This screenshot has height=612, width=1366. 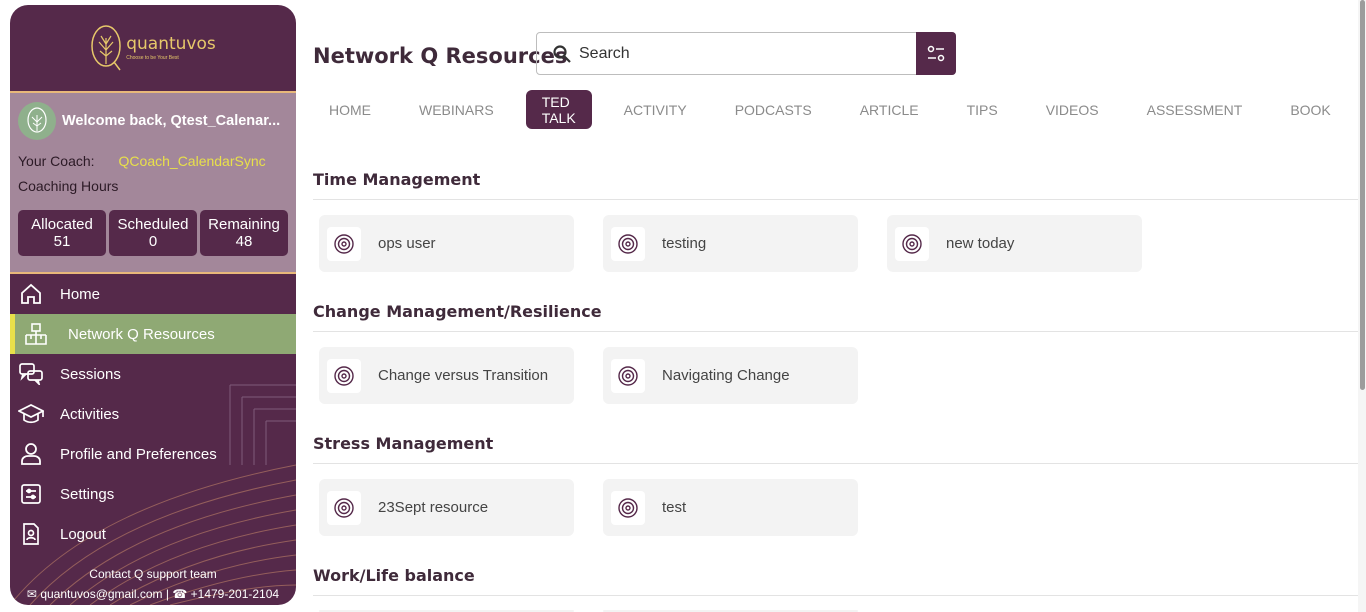 What do you see at coordinates (152, 57) in the screenshot?
I see `brand-tagline: Choose to be Your Best` at bounding box center [152, 57].